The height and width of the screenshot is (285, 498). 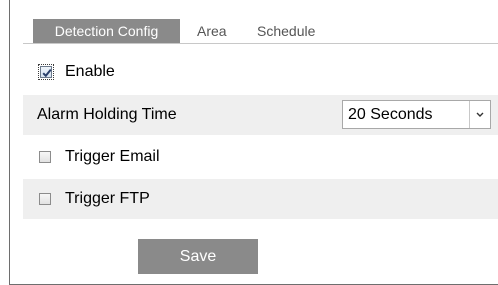 What do you see at coordinates (112, 156) in the screenshot?
I see `trigger-email-label: Trigger Email` at bounding box center [112, 156].